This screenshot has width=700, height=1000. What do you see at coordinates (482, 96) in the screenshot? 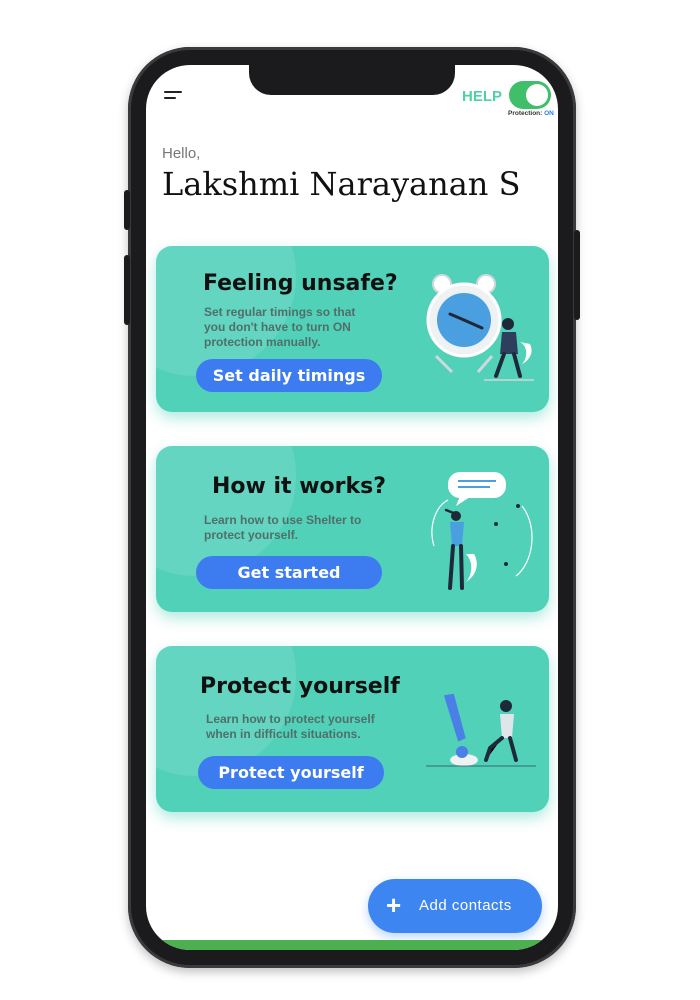
I see `help-label: HELP` at bounding box center [482, 96].